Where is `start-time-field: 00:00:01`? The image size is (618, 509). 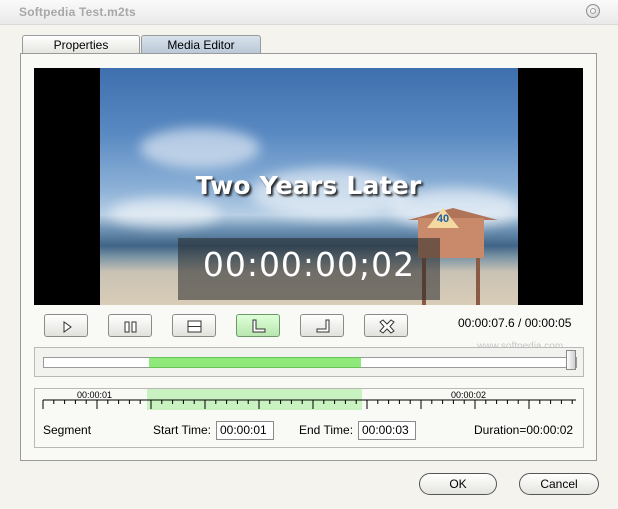 start-time-field: 00:00:01 is located at coordinates (245, 430).